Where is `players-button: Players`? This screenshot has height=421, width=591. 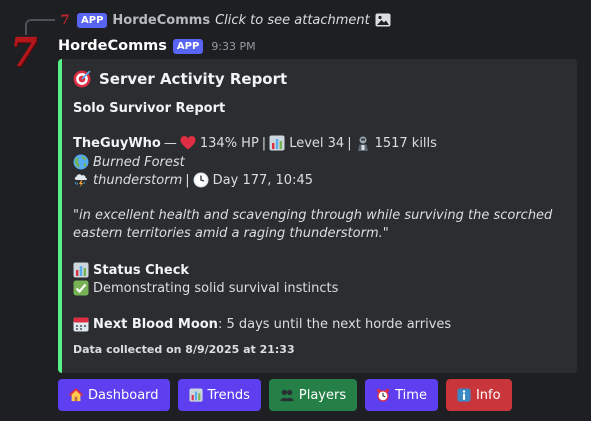
players-button: Players is located at coordinates (313, 395).